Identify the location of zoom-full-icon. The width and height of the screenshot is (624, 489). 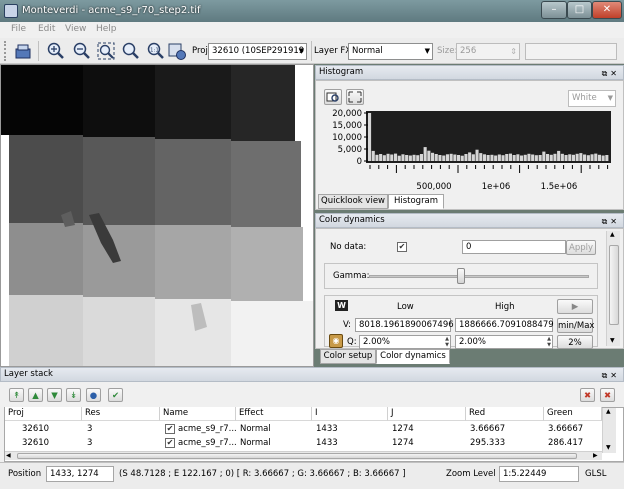
(130, 51).